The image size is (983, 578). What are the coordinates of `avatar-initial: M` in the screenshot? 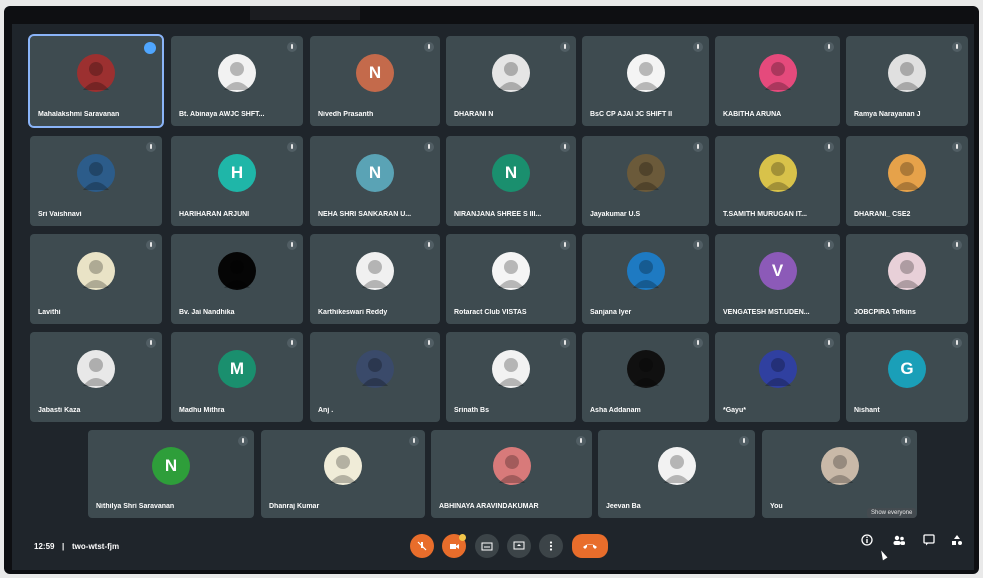 It's located at (237, 369).